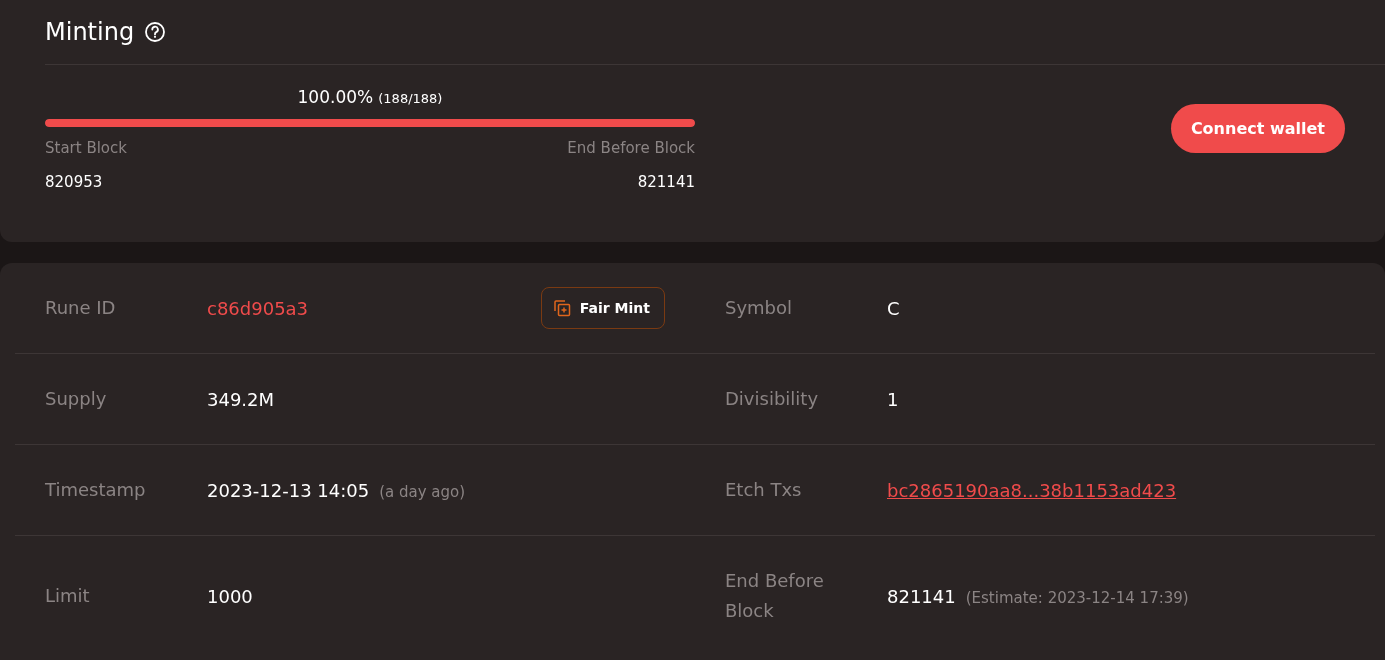  I want to click on fair-mint-button: Fair Mint, so click(602, 308).